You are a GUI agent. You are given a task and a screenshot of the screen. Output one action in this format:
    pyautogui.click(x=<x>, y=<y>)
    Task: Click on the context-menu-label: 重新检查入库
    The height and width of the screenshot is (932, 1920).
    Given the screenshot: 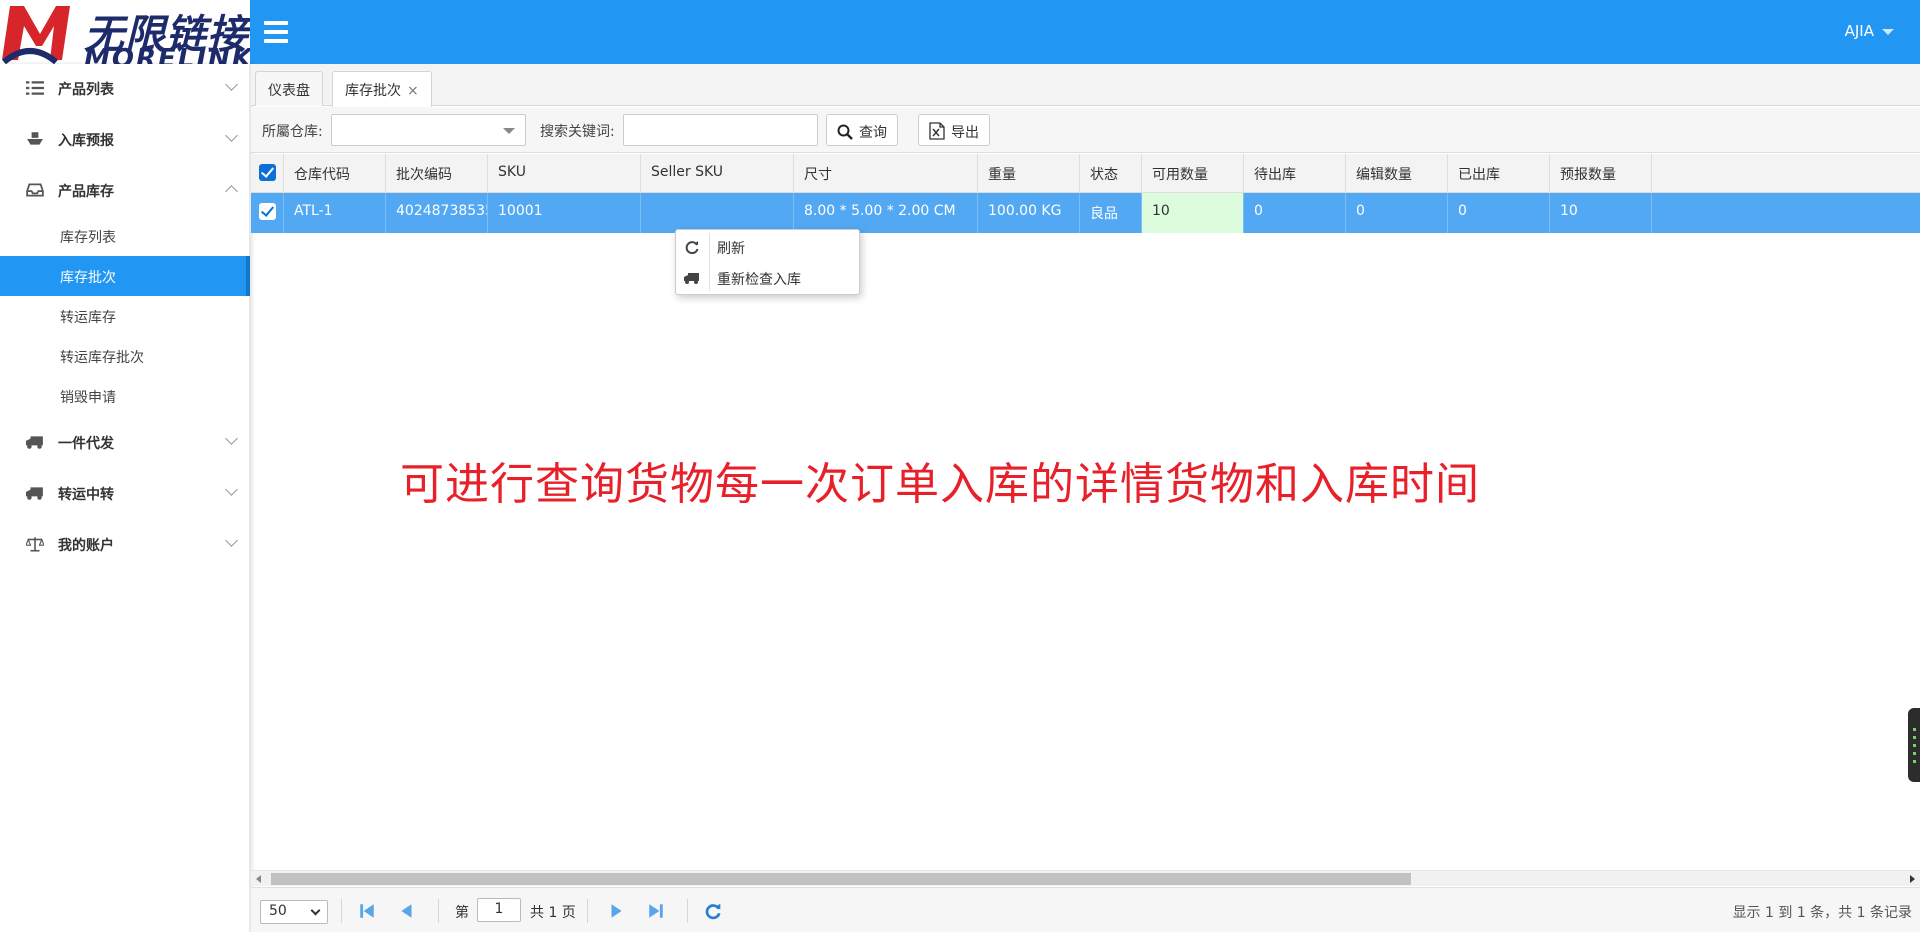 What is the action you would take?
    pyautogui.click(x=759, y=280)
    